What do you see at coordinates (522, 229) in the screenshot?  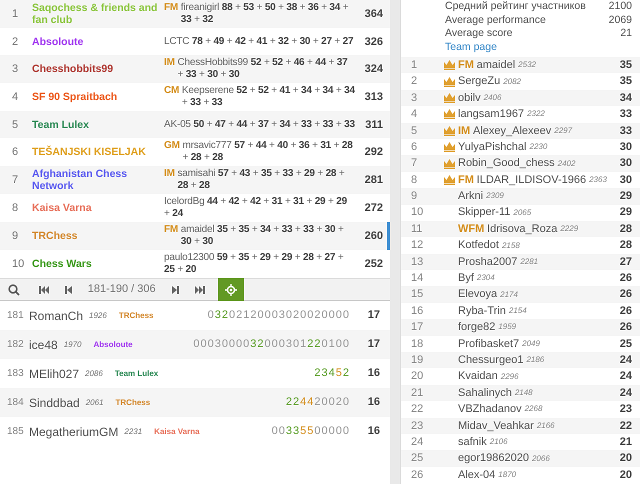 I see `player-name: Idrisova_Roza` at bounding box center [522, 229].